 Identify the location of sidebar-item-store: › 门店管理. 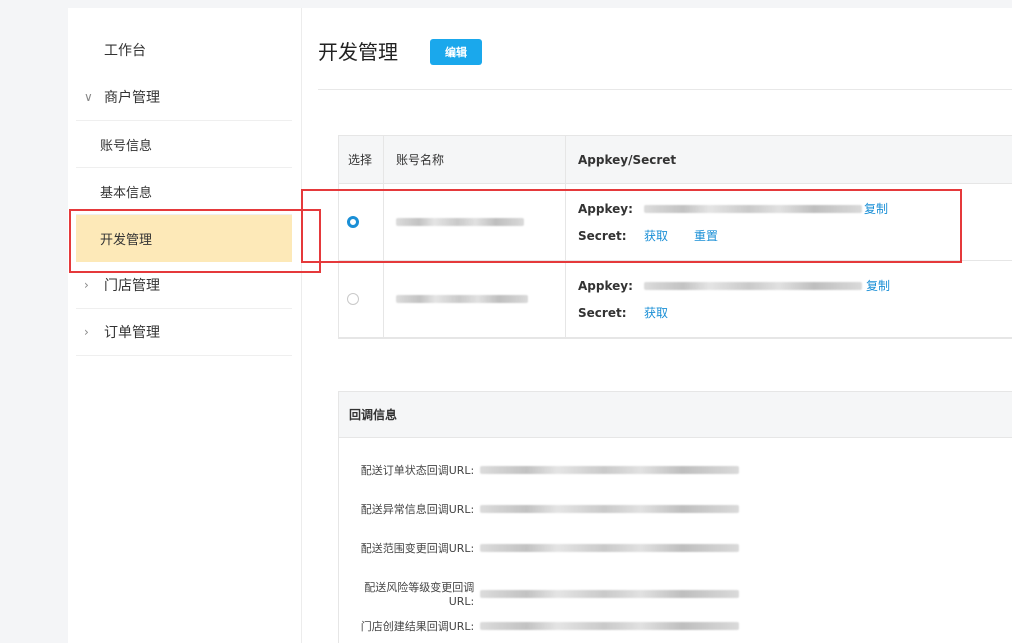
(184, 285).